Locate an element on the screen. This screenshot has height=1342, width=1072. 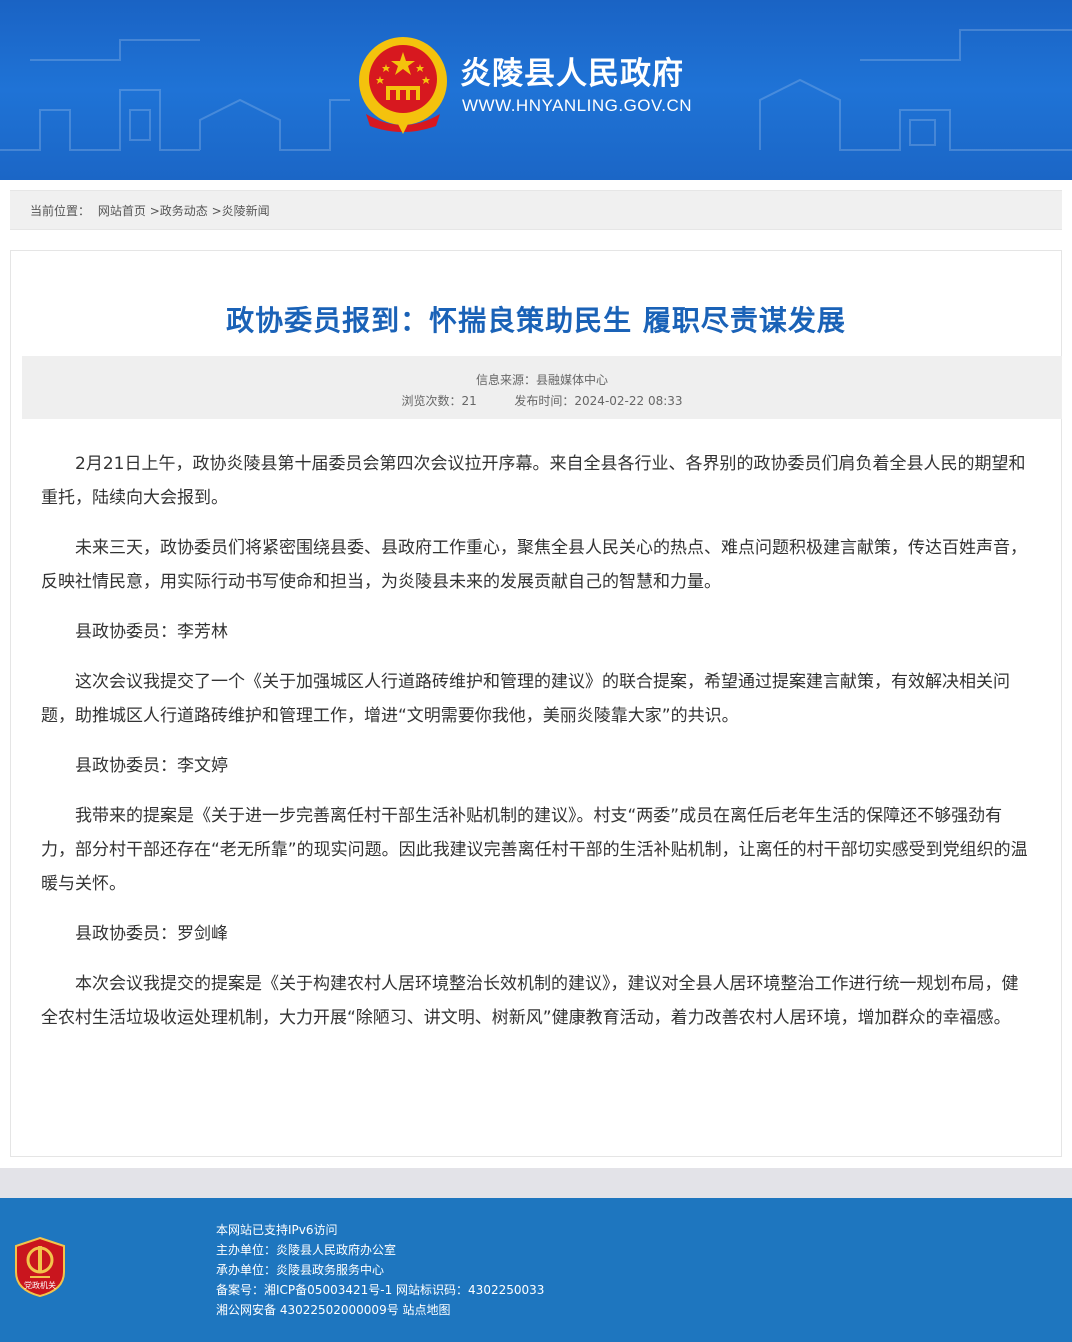
site-brand: 炎陵县人民政府 WWW.HNYANLING.GOV.CN is located at coordinates (566, 89).